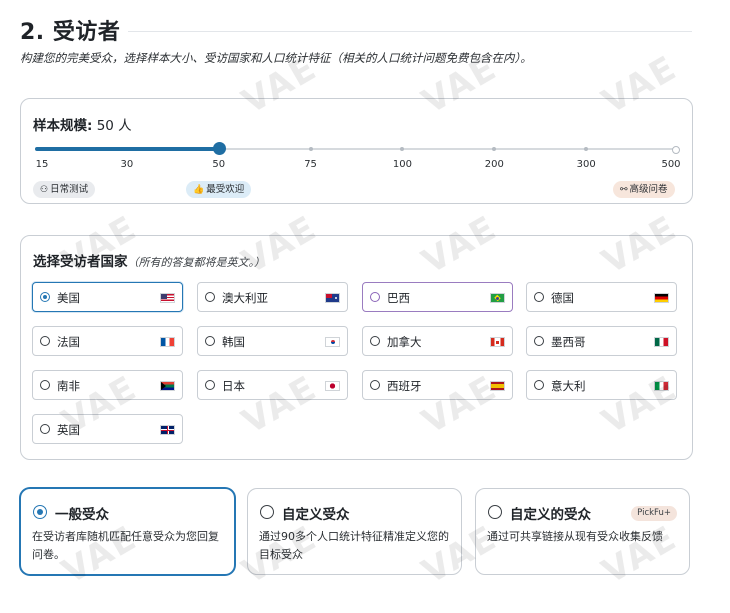  I want to click on country-option: 韩国, so click(272, 341).